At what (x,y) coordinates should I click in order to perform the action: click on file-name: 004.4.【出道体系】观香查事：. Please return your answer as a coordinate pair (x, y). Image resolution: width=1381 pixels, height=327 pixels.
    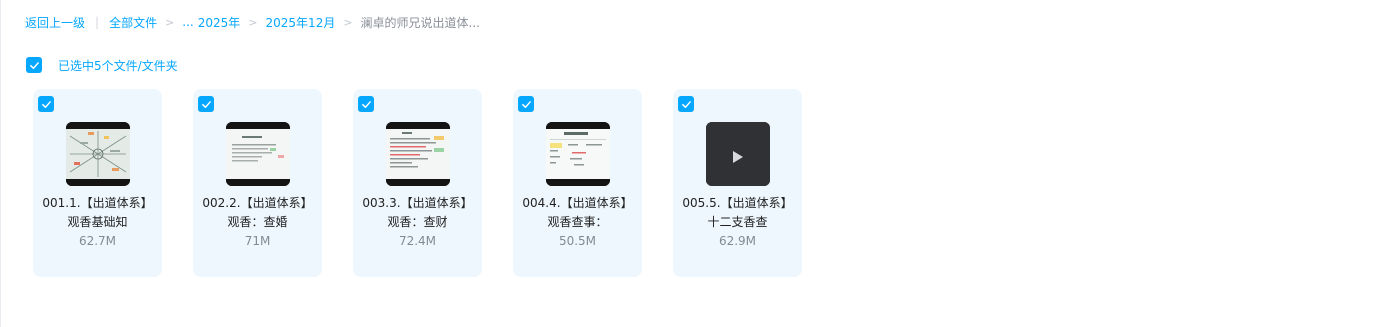
    Looking at the image, I should click on (577, 212).